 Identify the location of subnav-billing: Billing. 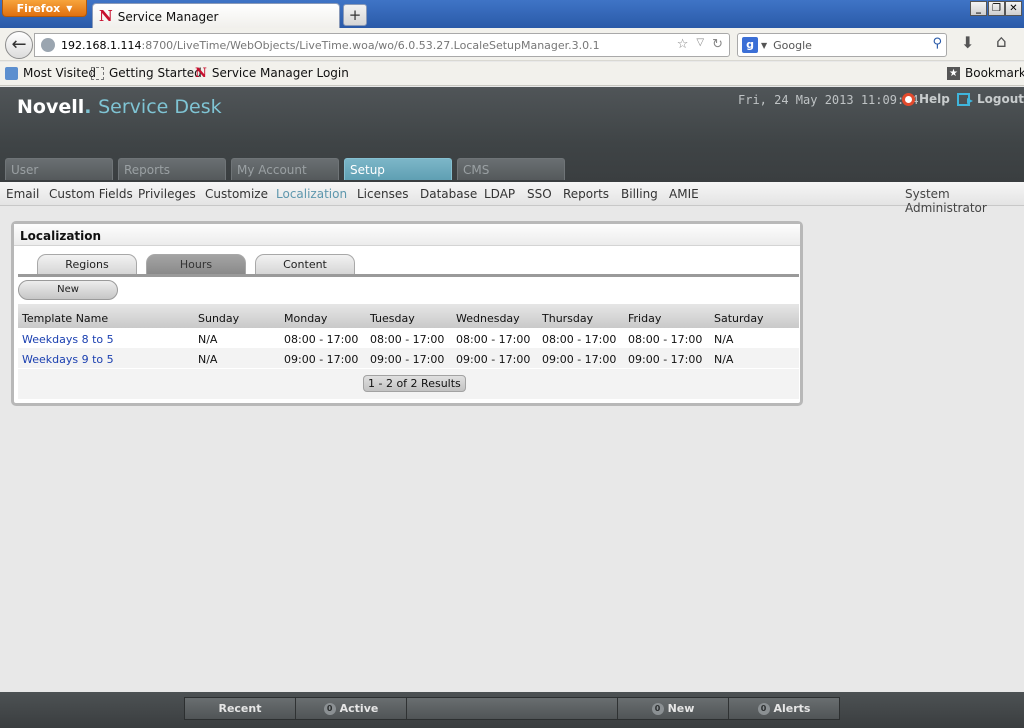
(639, 194).